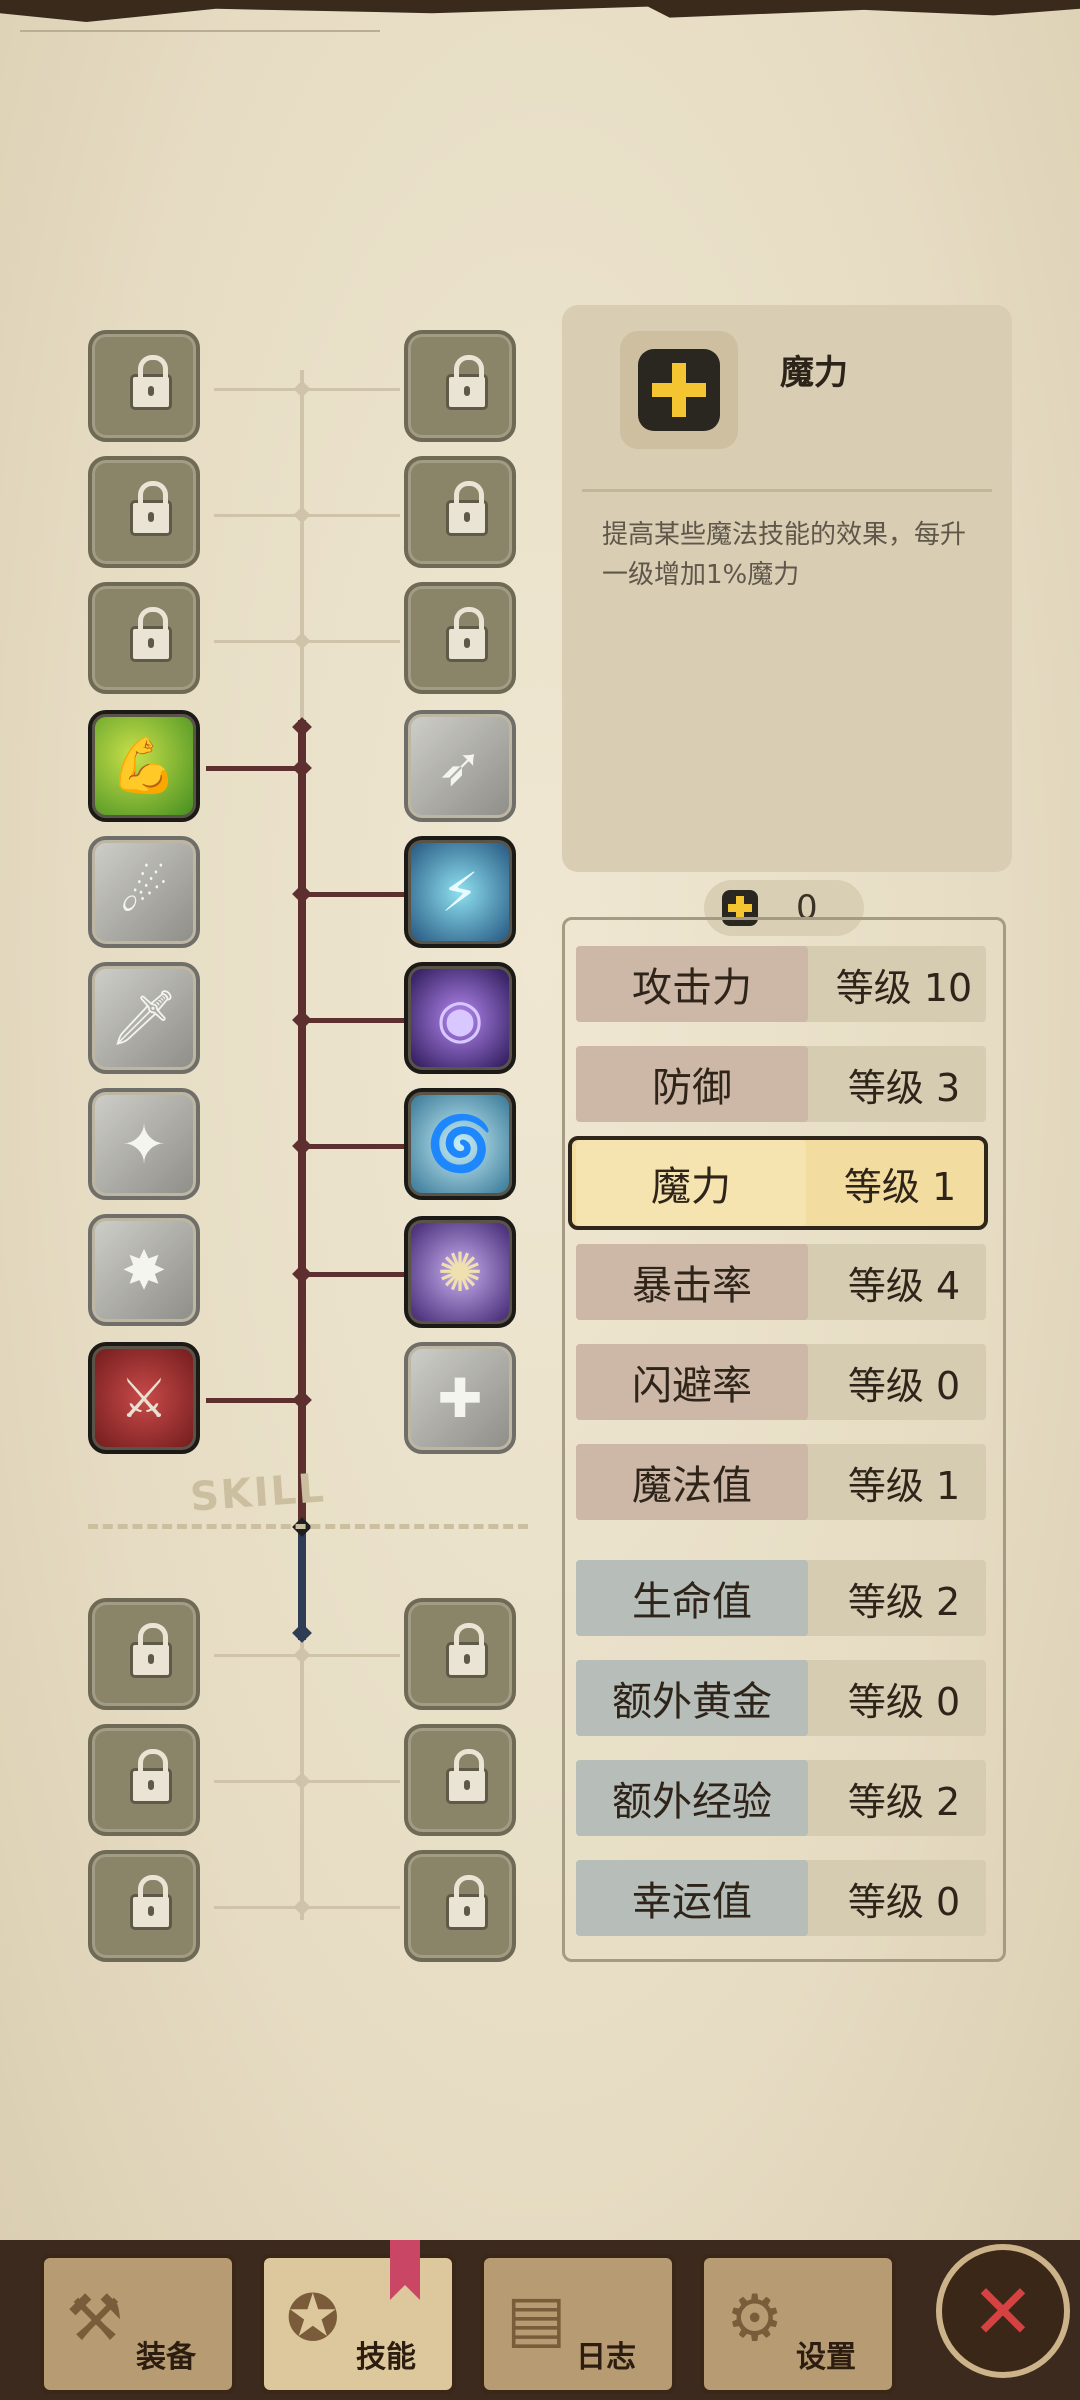 The height and width of the screenshot is (2400, 1080). Describe the element at coordinates (826, 2357) in the screenshot. I see `tab-label: 设置` at that location.